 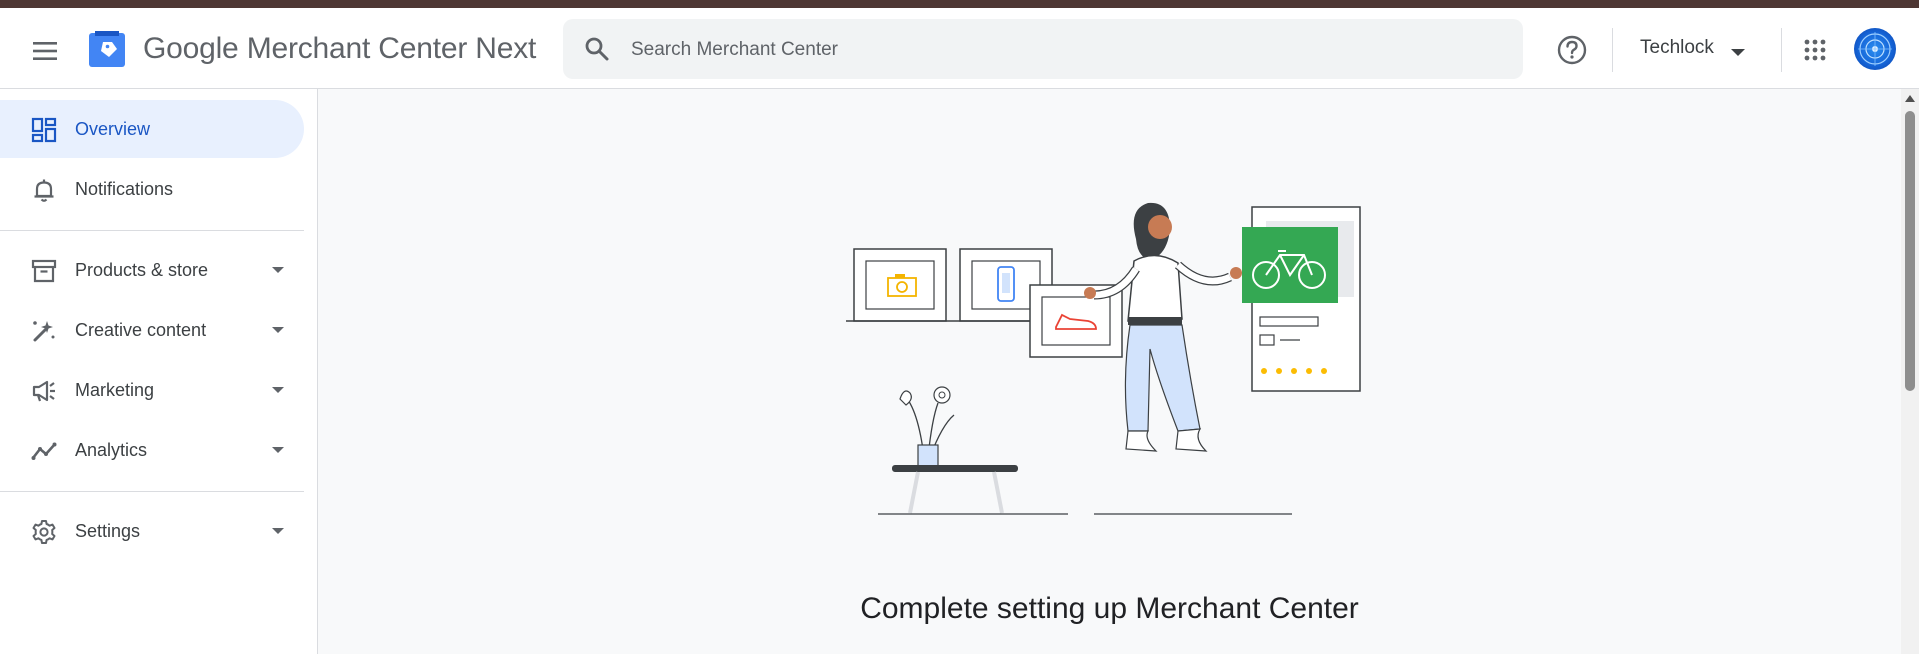 I want to click on app-header: Google Merchant Center Next Techlock, so click(x=959, y=48).